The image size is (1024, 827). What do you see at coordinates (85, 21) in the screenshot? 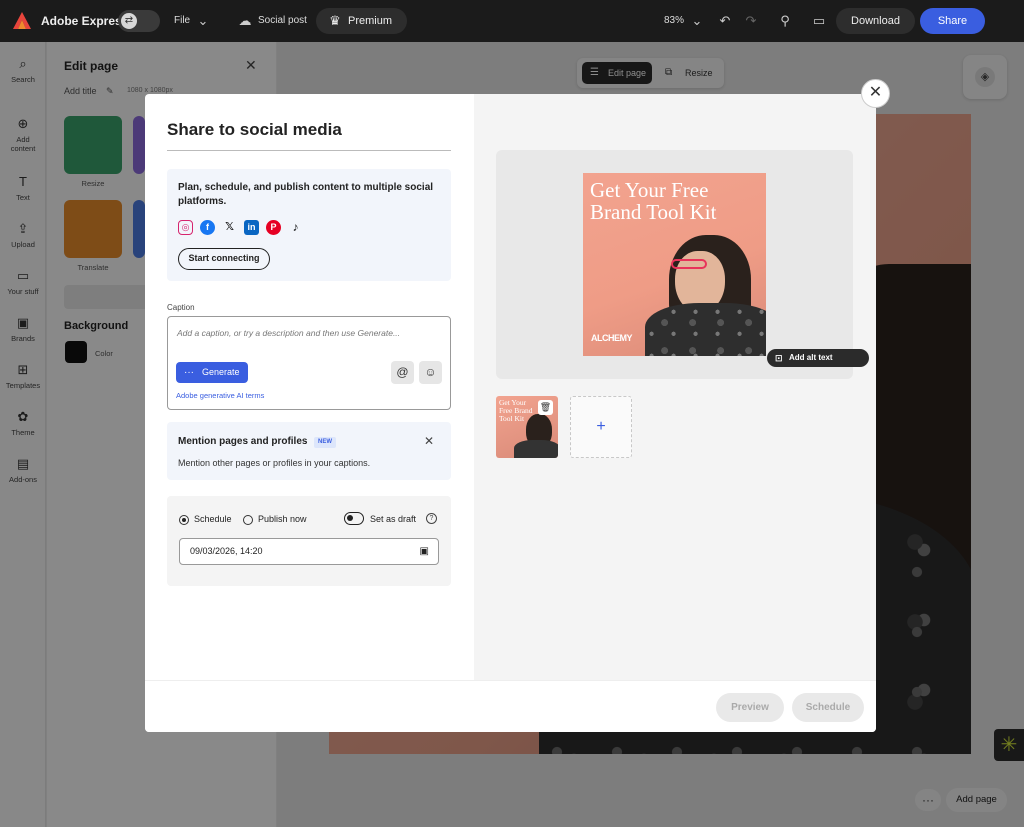
I see `app-name: Adobe Express` at bounding box center [85, 21].